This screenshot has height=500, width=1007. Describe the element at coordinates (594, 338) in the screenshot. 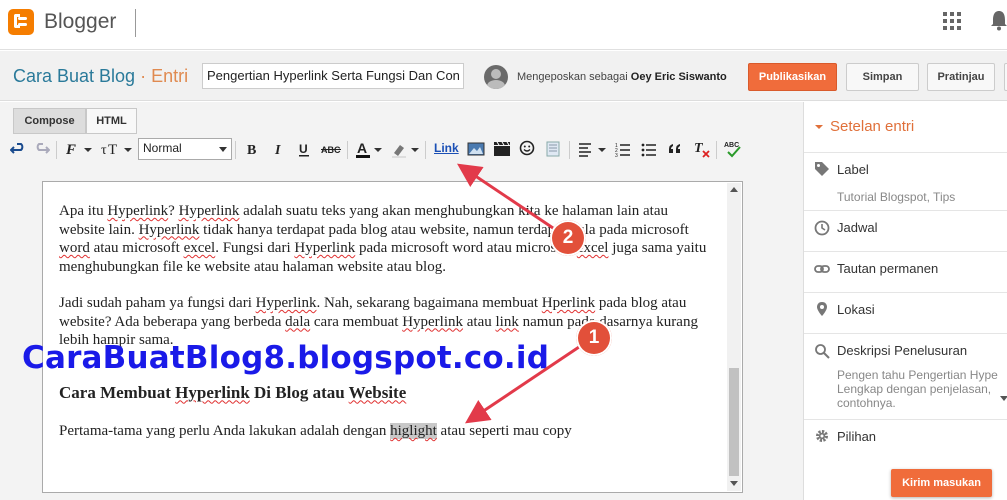

I see `step-badge-1: 1` at that location.